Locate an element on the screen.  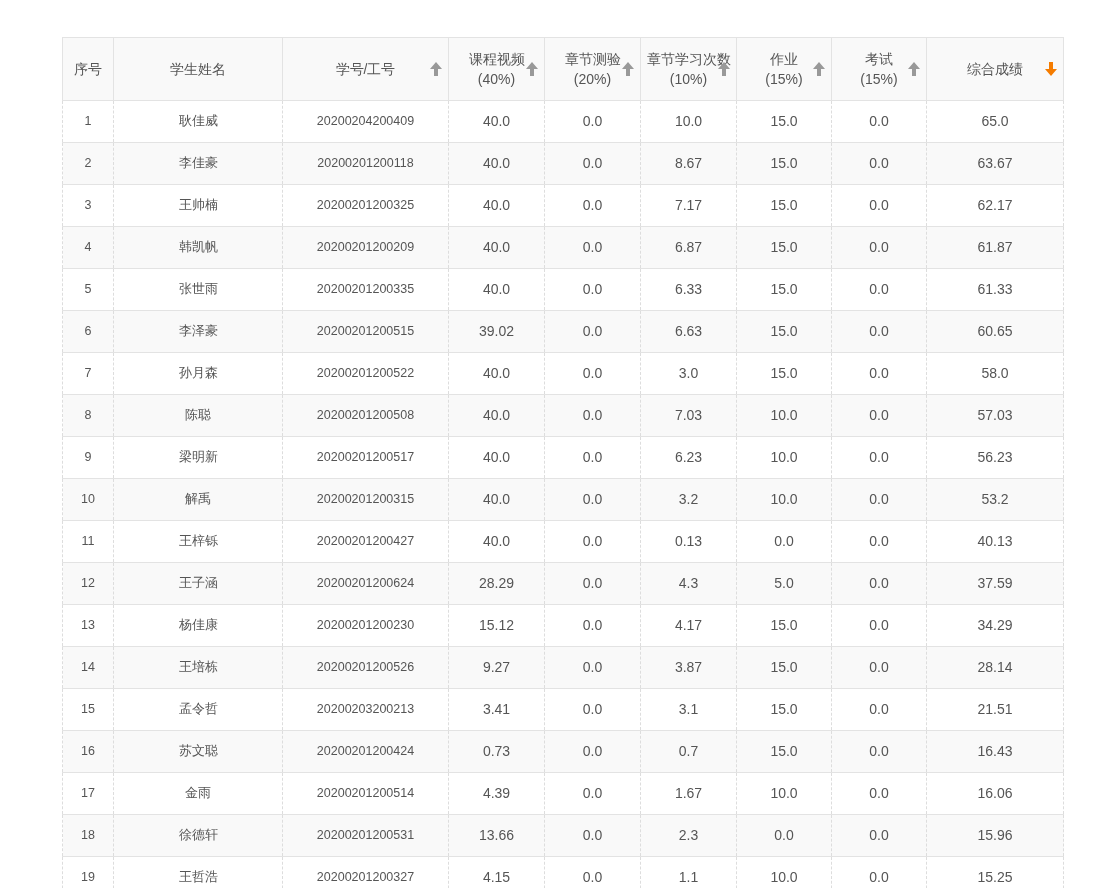
column-header: 学号/工号 is located at coordinates (365, 69).